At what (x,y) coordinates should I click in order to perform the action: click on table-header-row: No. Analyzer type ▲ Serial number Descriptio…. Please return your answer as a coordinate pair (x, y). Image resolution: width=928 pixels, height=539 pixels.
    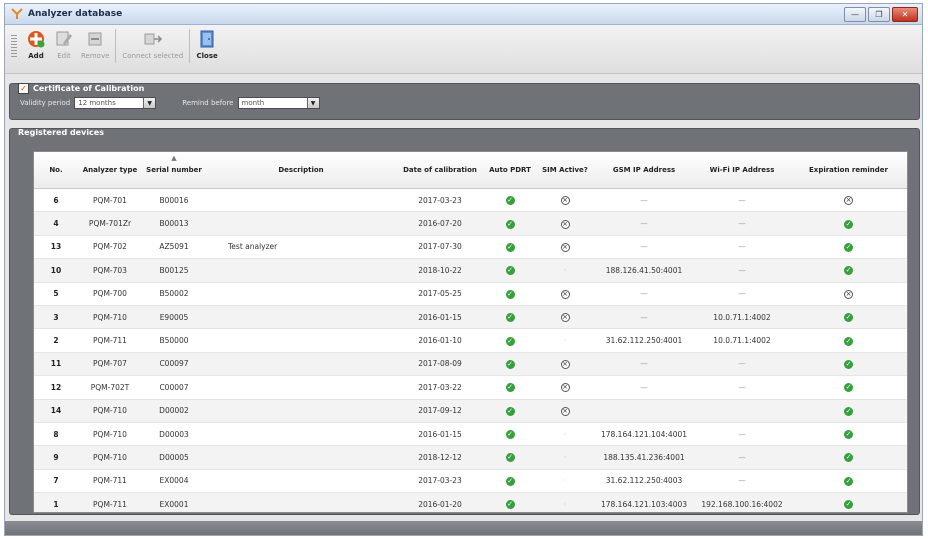
    Looking at the image, I should click on (470, 170).